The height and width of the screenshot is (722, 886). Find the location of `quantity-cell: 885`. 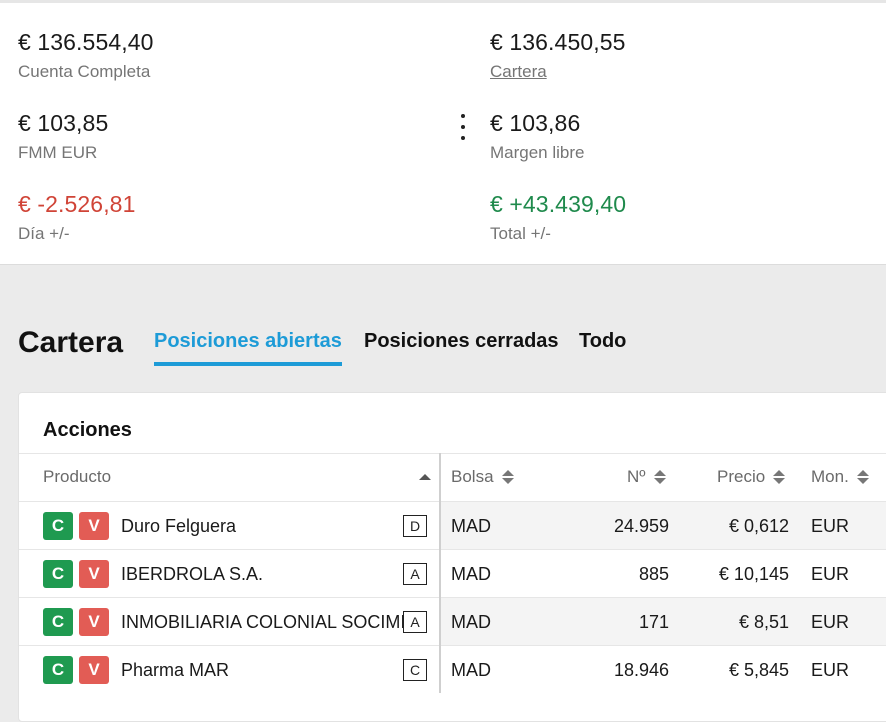

quantity-cell: 885 is located at coordinates (653, 574).